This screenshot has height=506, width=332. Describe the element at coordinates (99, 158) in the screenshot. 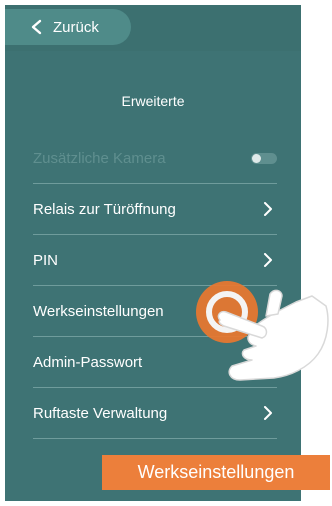

I see `setting-label: Zusätzliche Kamera` at that location.